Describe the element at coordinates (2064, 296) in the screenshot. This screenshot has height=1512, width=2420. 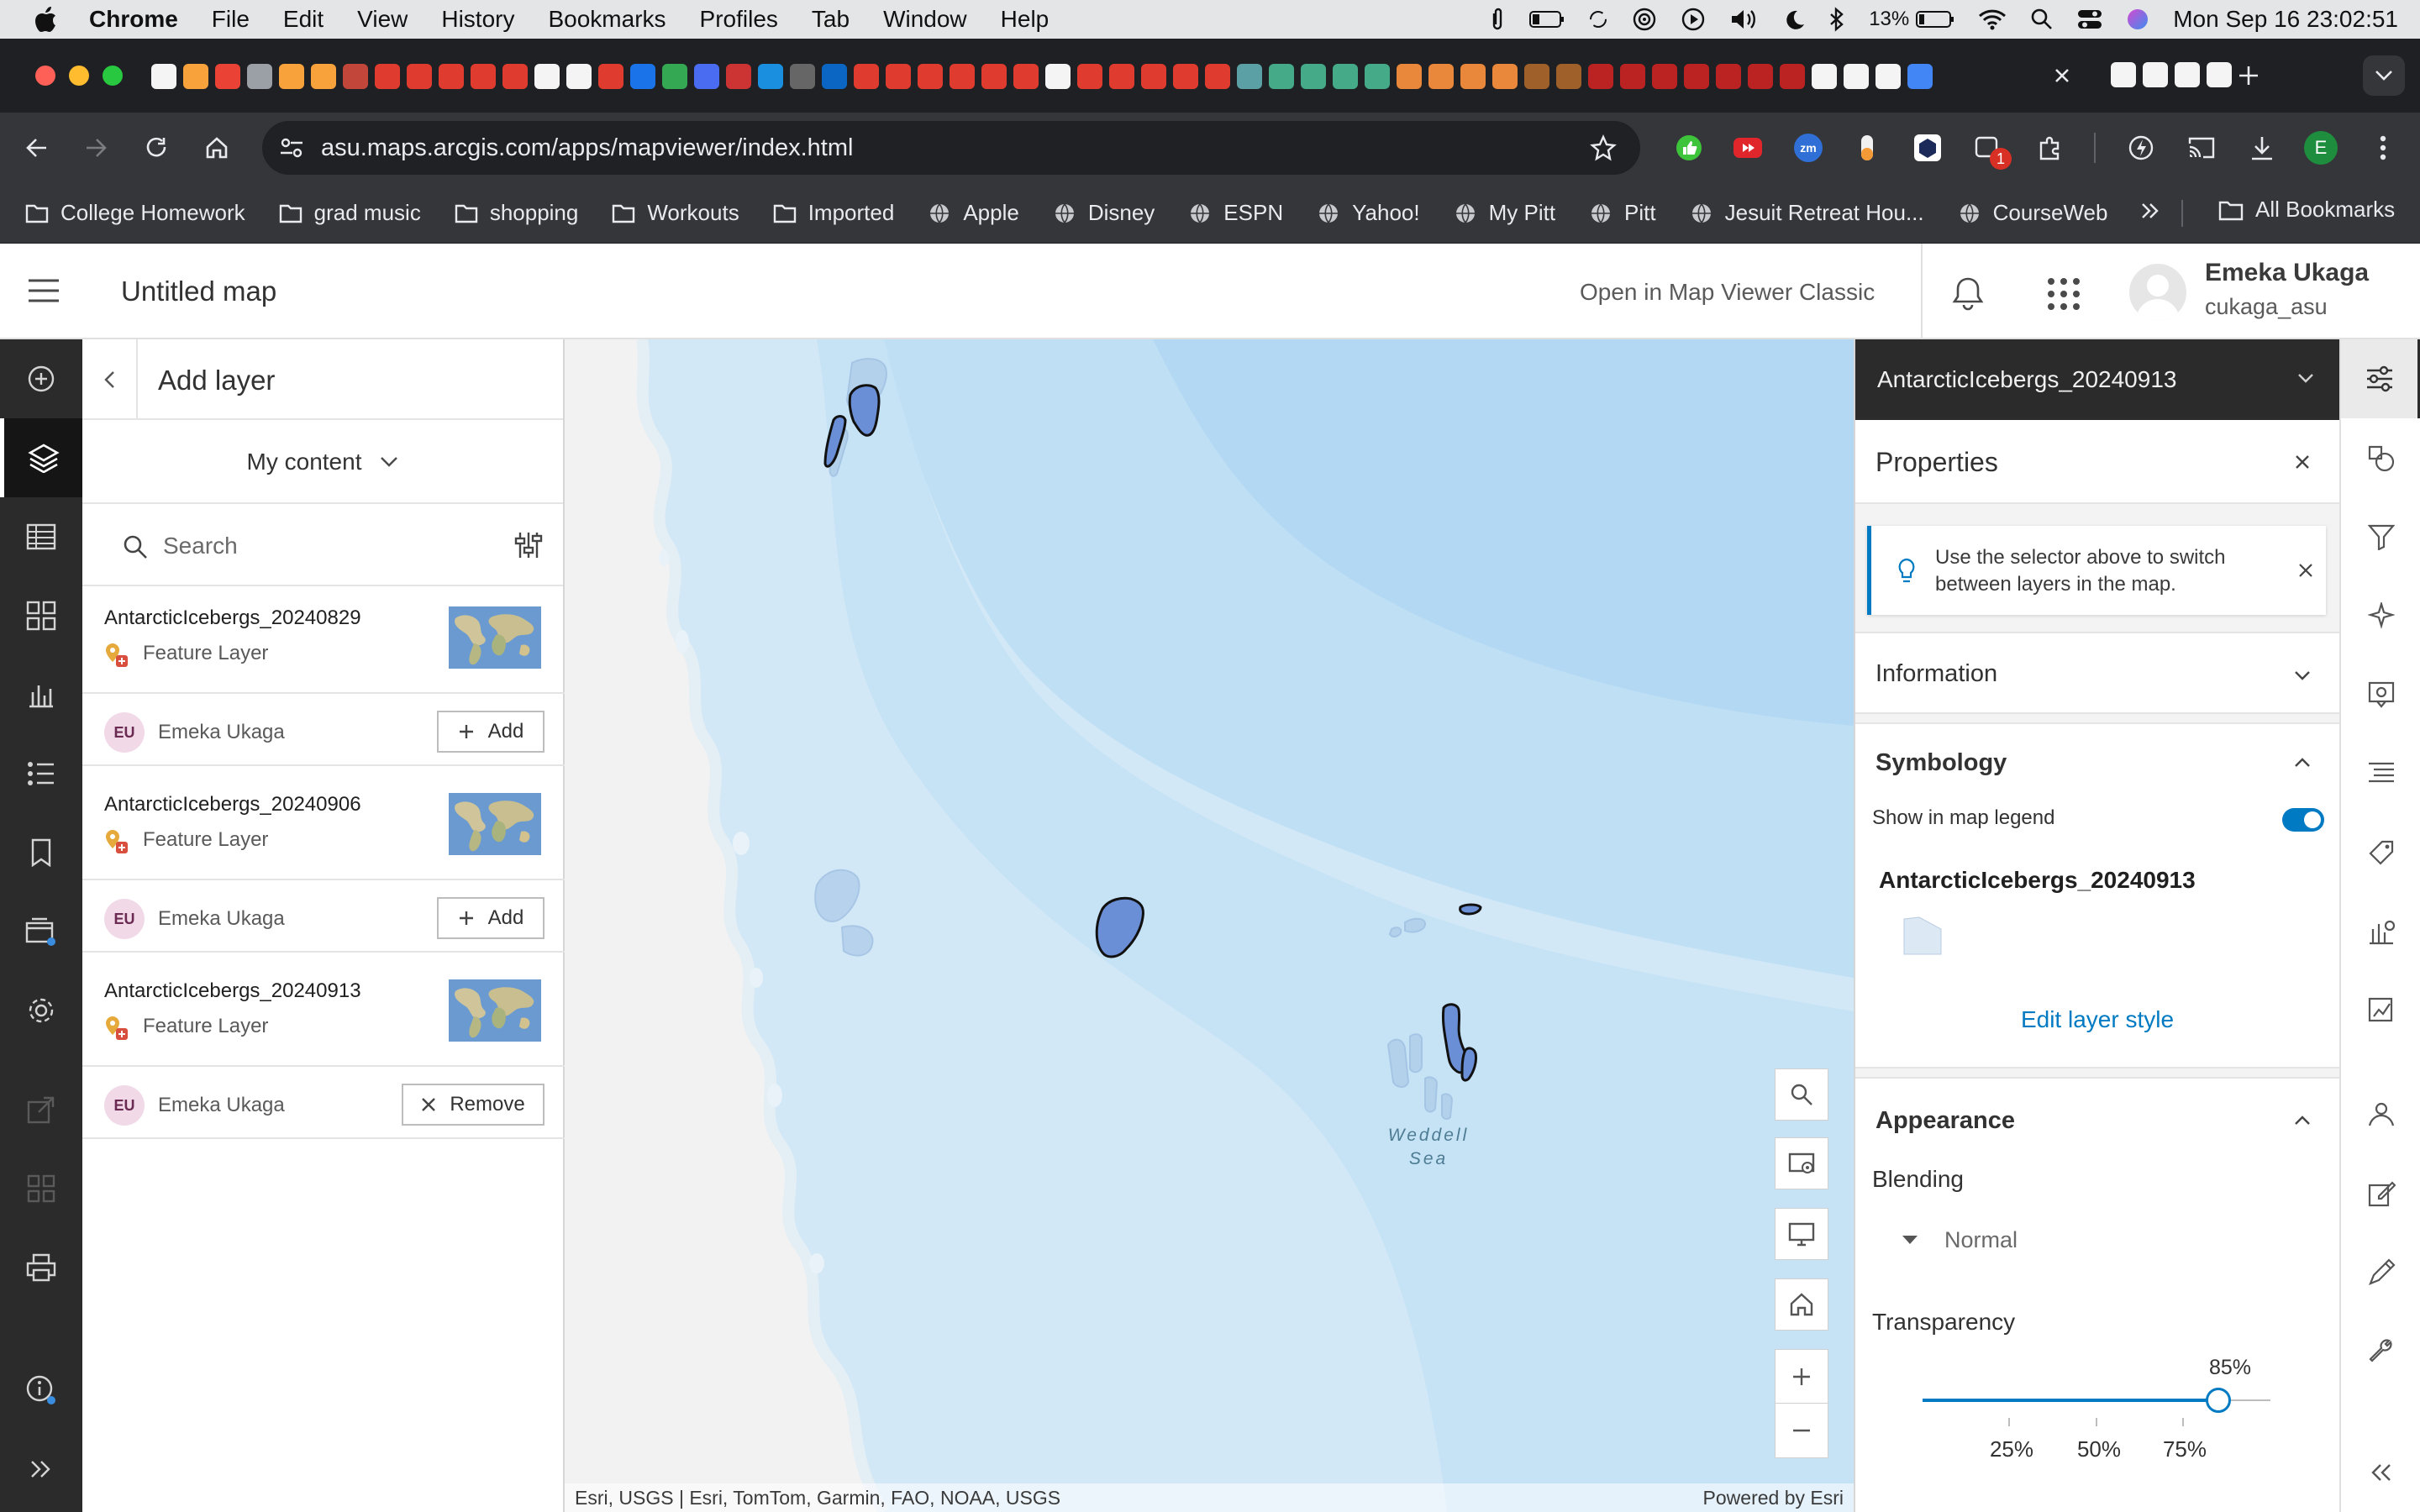
I see `app-launcher-grid-icon` at that location.